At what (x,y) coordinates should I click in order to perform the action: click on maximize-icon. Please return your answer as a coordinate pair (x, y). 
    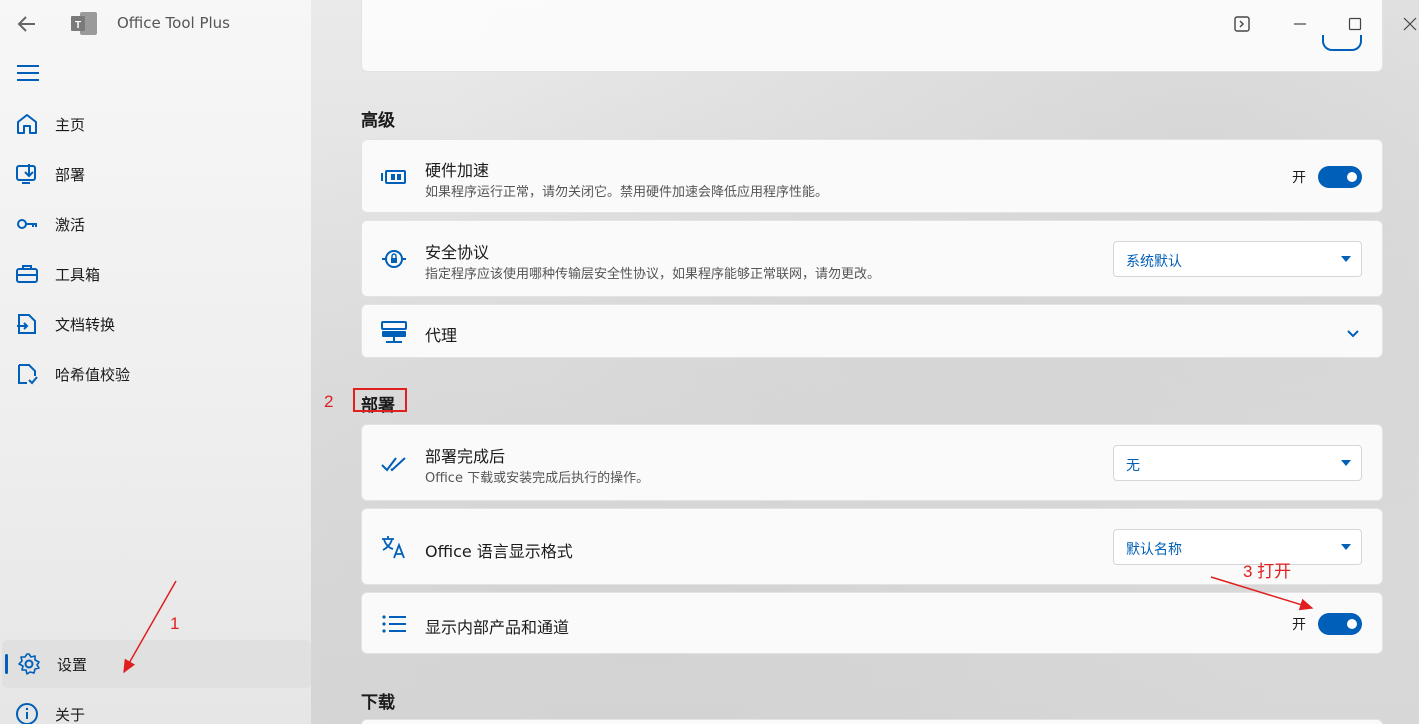
    Looking at the image, I should click on (1355, 24).